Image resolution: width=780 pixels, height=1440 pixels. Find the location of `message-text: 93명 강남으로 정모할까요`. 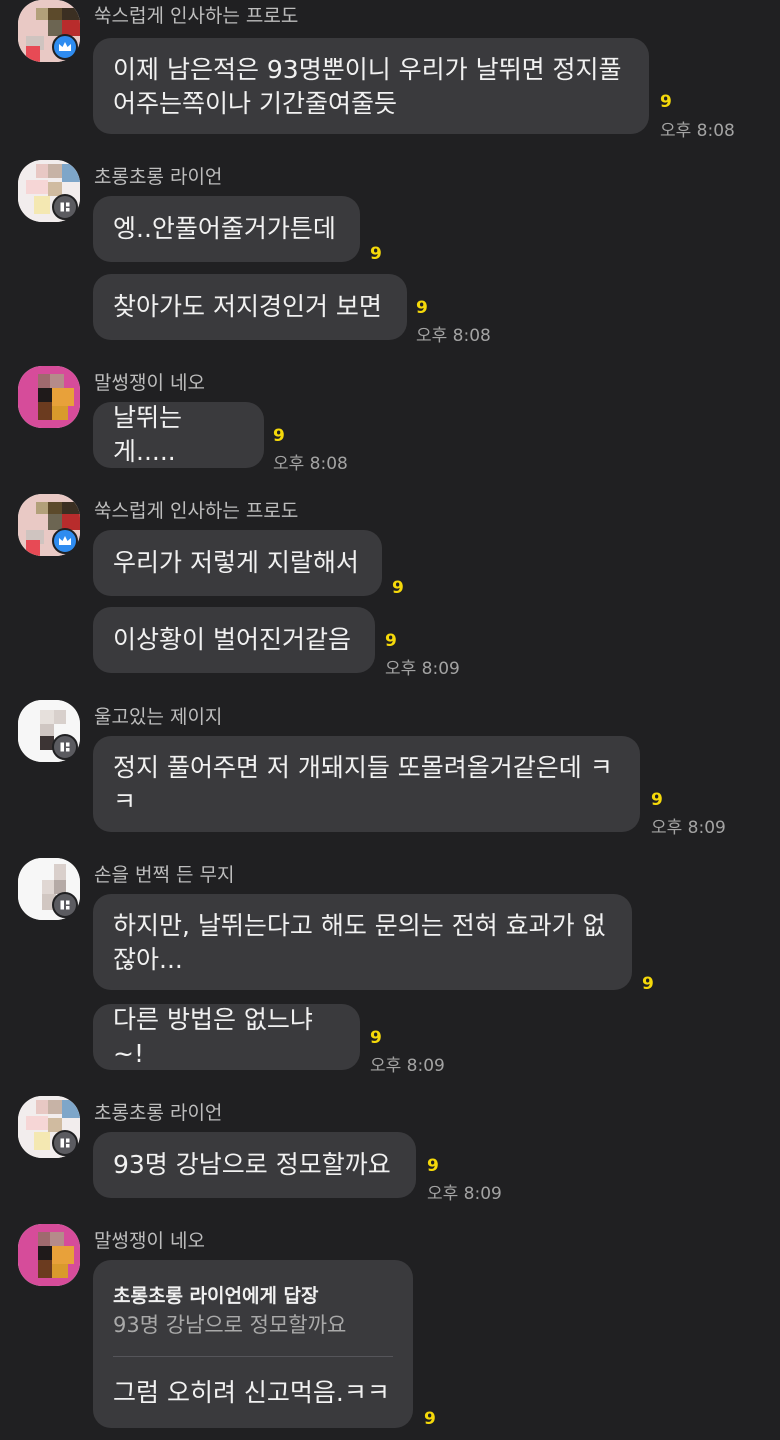

message-text: 93명 강남으로 정모할까요 is located at coordinates (252, 1164).